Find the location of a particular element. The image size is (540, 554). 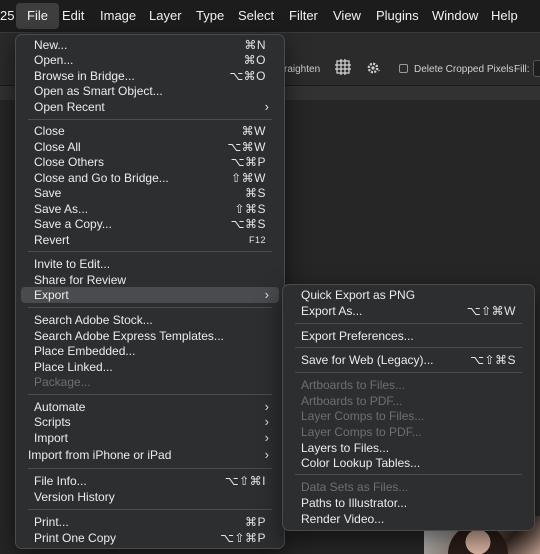

delete-cropped-checkbox is located at coordinates (403, 68).